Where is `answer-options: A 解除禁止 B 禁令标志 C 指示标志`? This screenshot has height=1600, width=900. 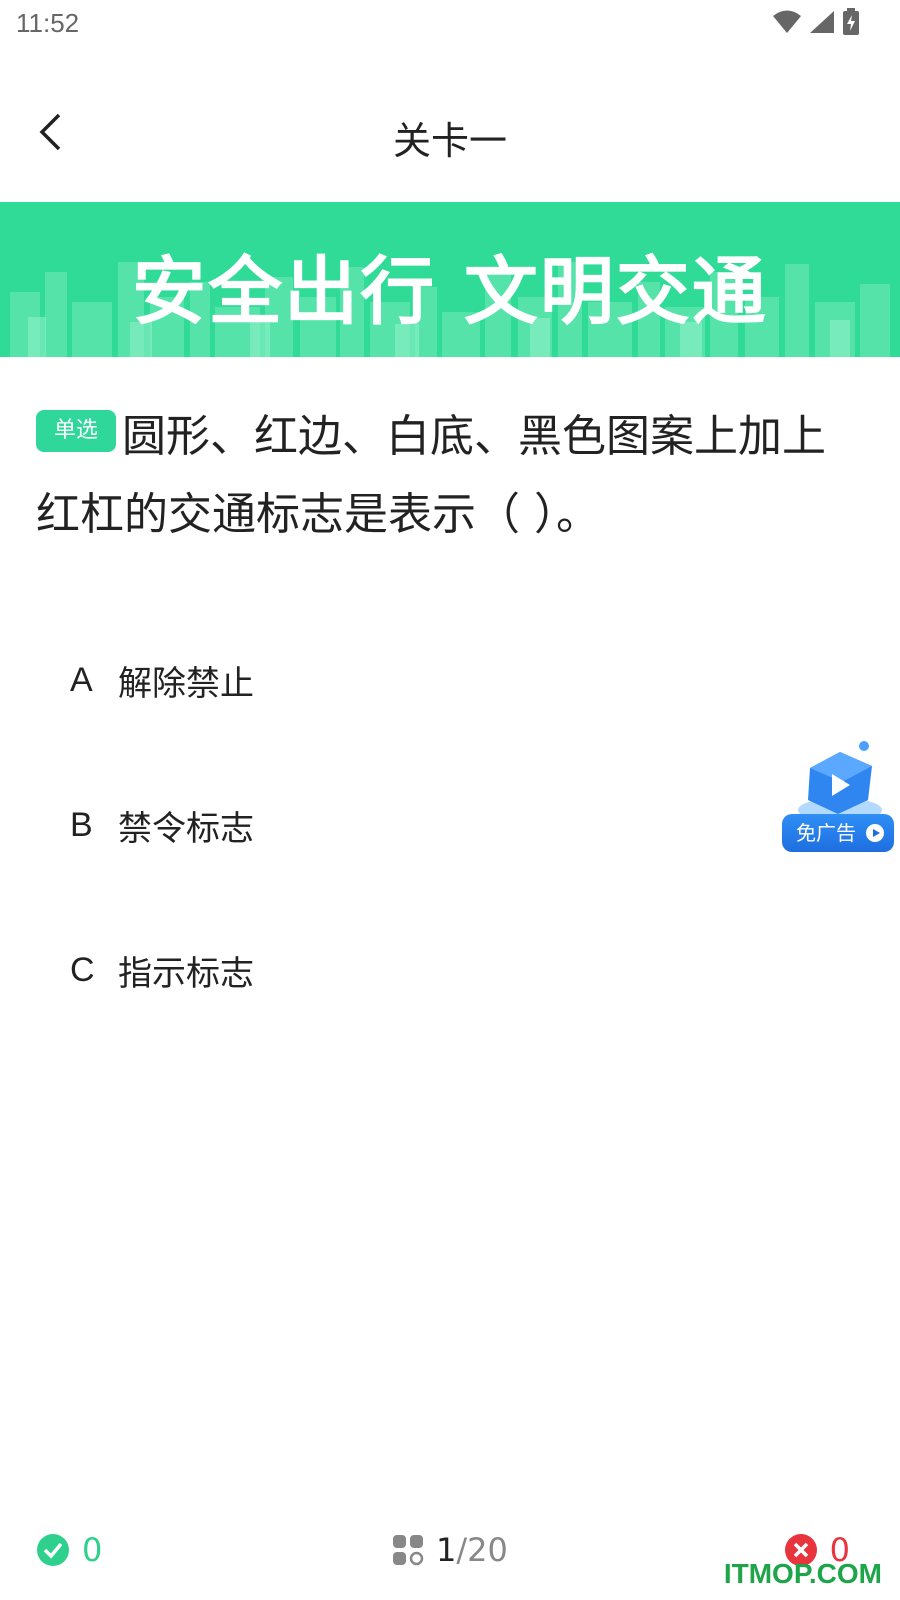 answer-options: A 解除禁止 B 禁令标志 C 指示标志 is located at coordinates (162, 831).